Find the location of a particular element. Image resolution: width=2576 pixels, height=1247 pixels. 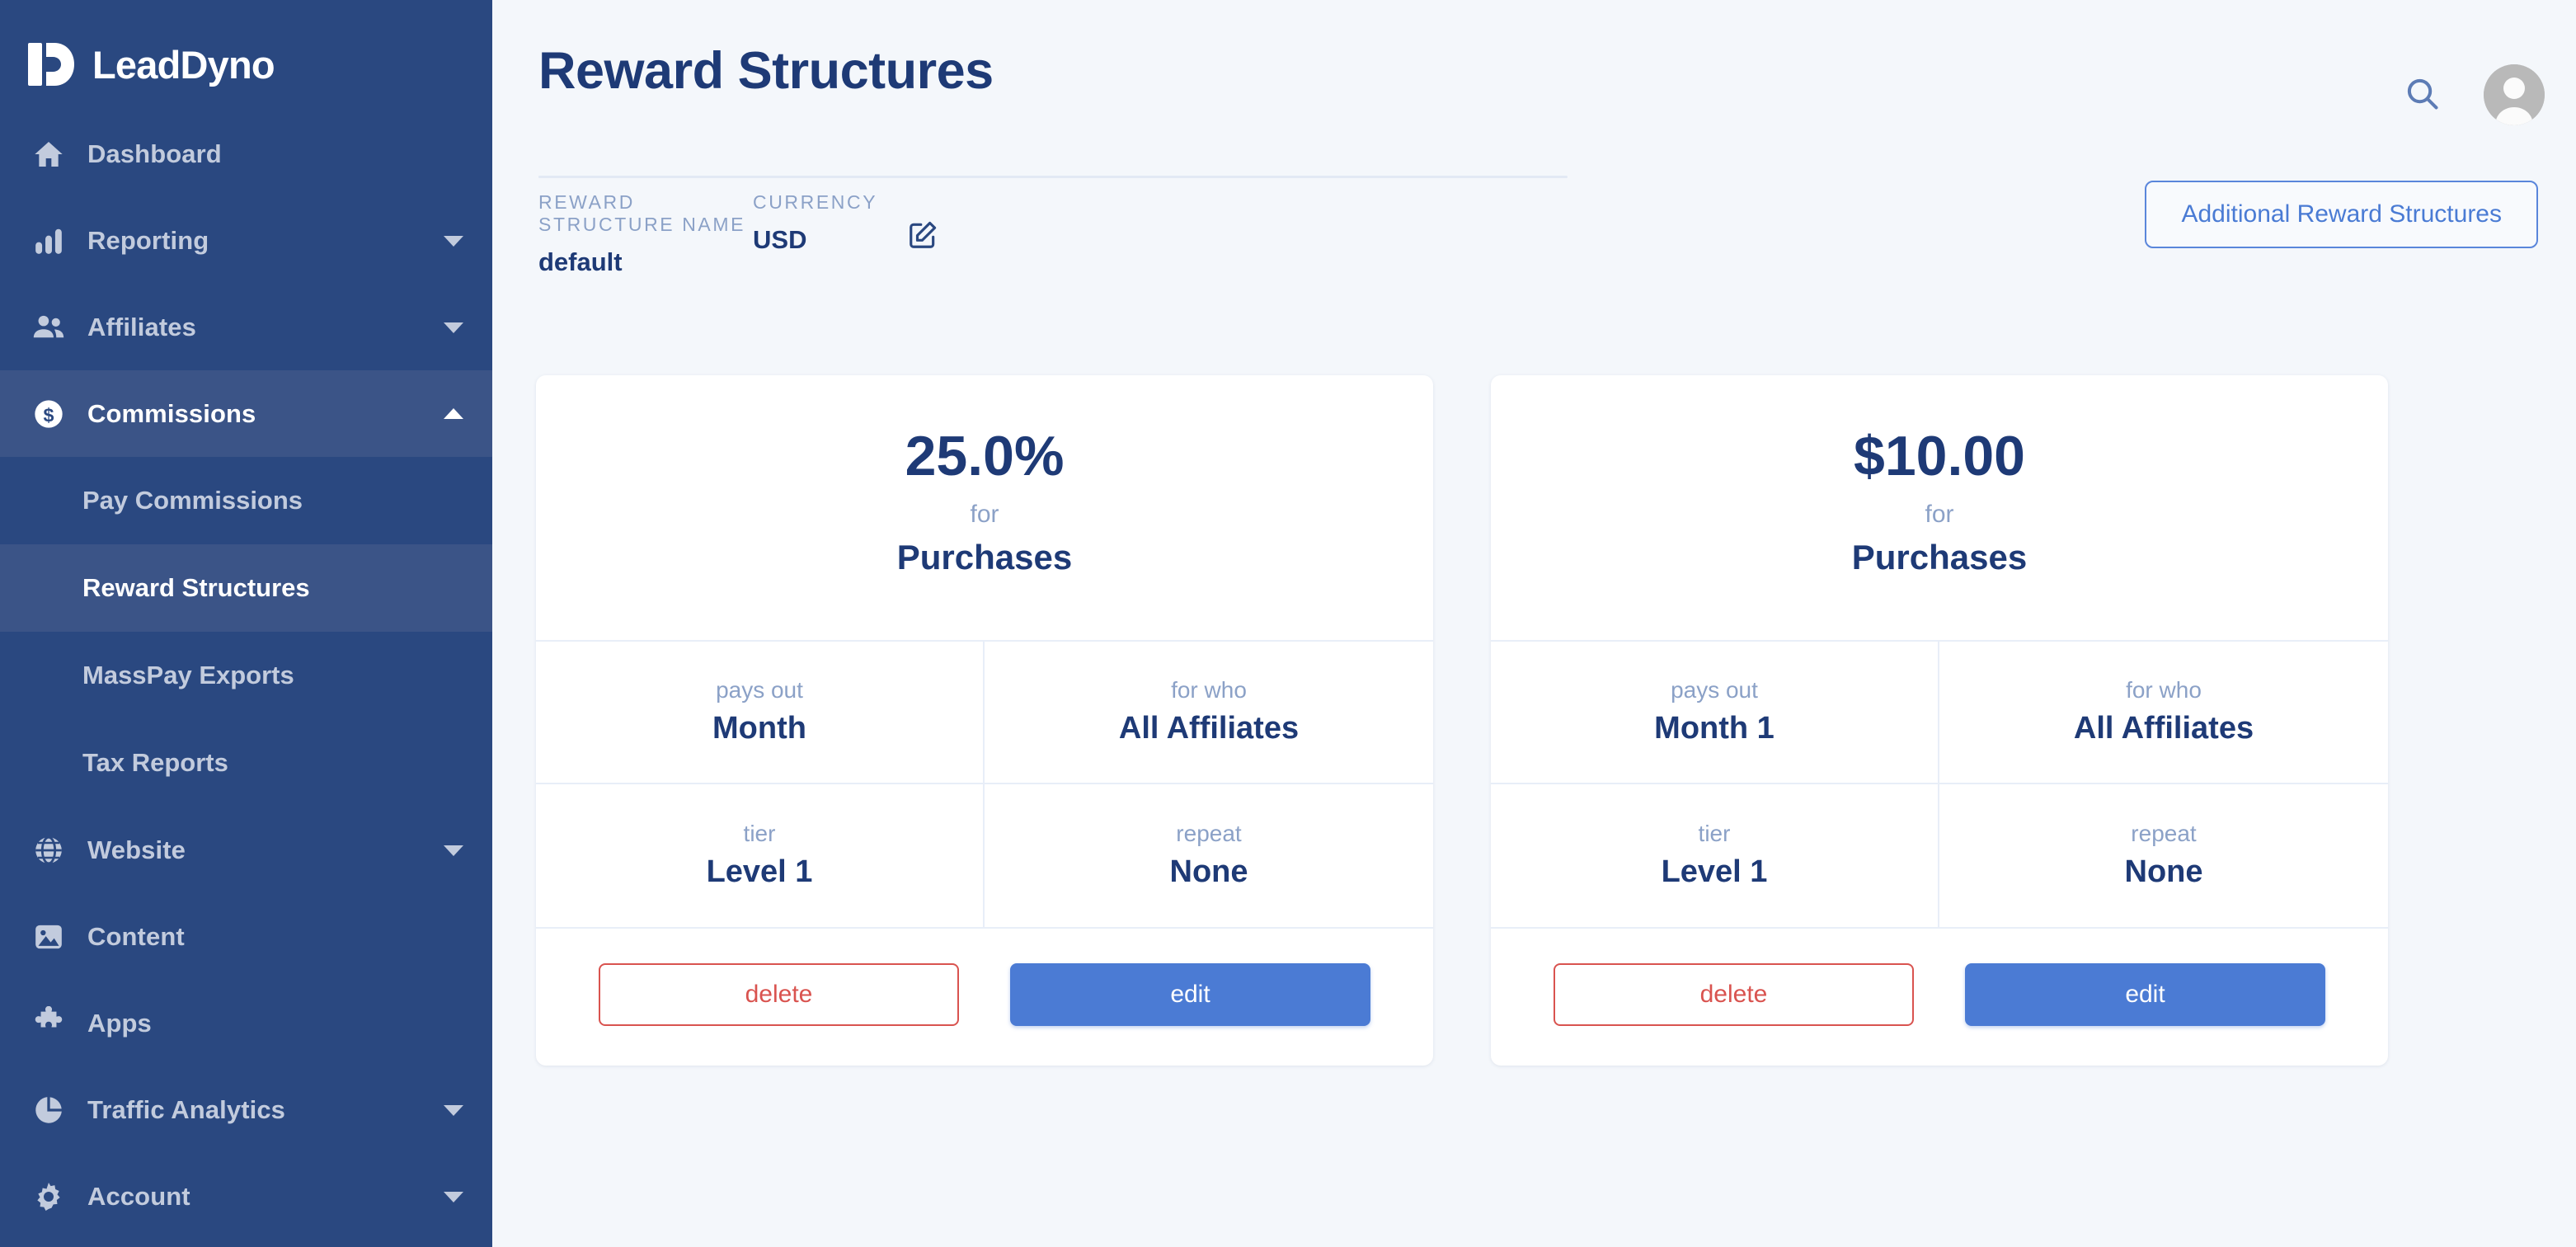

meta-label: CURRENCY is located at coordinates (815, 202).